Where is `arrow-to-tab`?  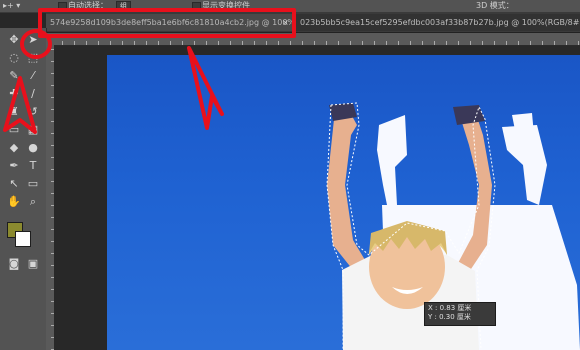 arrow-to-tab is located at coordinates (205, 88).